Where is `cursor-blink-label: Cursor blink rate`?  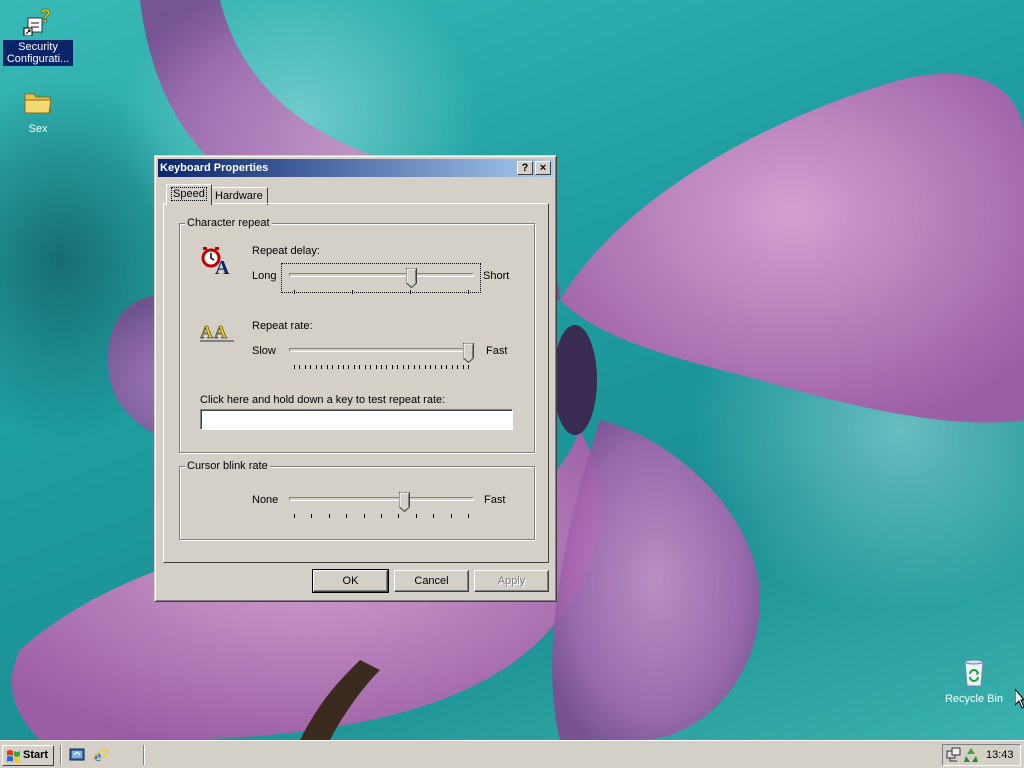 cursor-blink-label: Cursor blink rate is located at coordinates (227, 466).